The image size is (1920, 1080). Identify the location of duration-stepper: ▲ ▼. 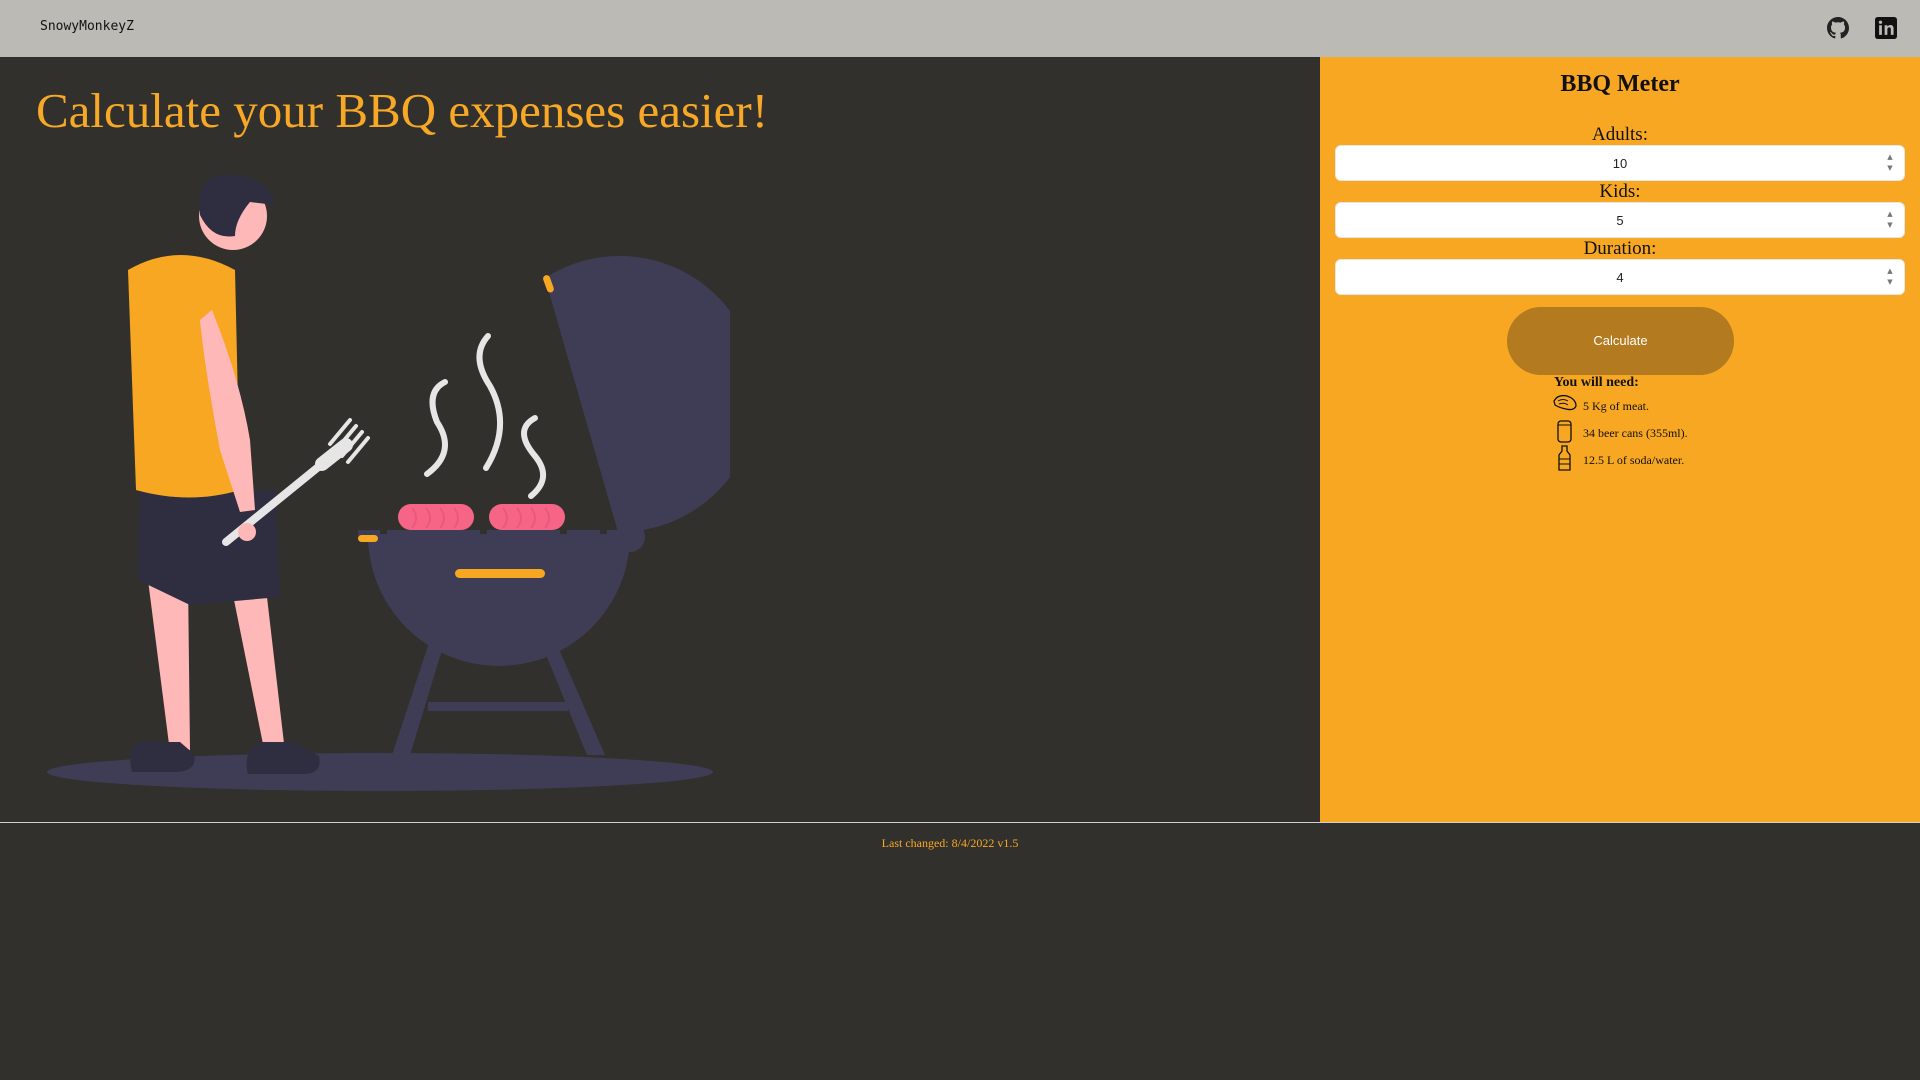
(1890, 277).